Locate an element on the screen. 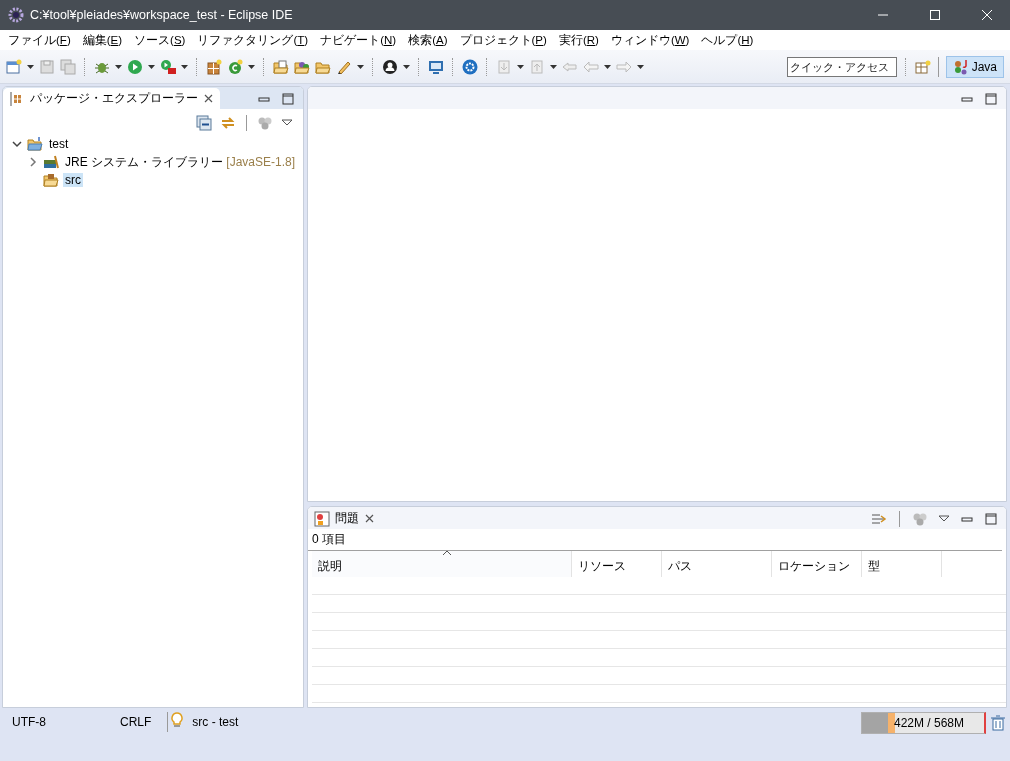 This screenshot has width=1010, height=761. menu-item: 実行(R) is located at coordinates (578, 40).